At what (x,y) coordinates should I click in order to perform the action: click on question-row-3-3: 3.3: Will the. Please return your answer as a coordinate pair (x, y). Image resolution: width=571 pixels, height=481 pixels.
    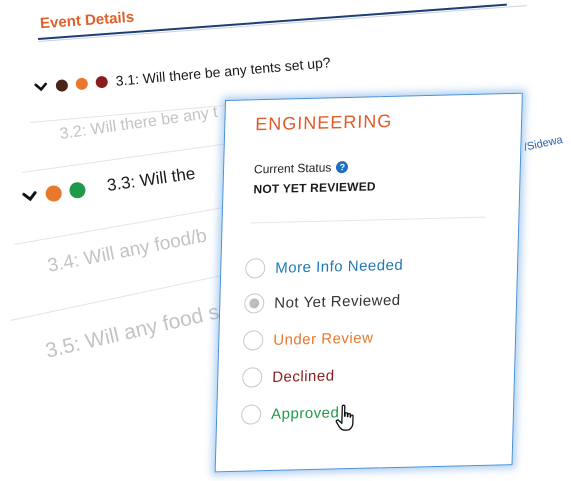
    Looking at the image, I should click on (109, 186).